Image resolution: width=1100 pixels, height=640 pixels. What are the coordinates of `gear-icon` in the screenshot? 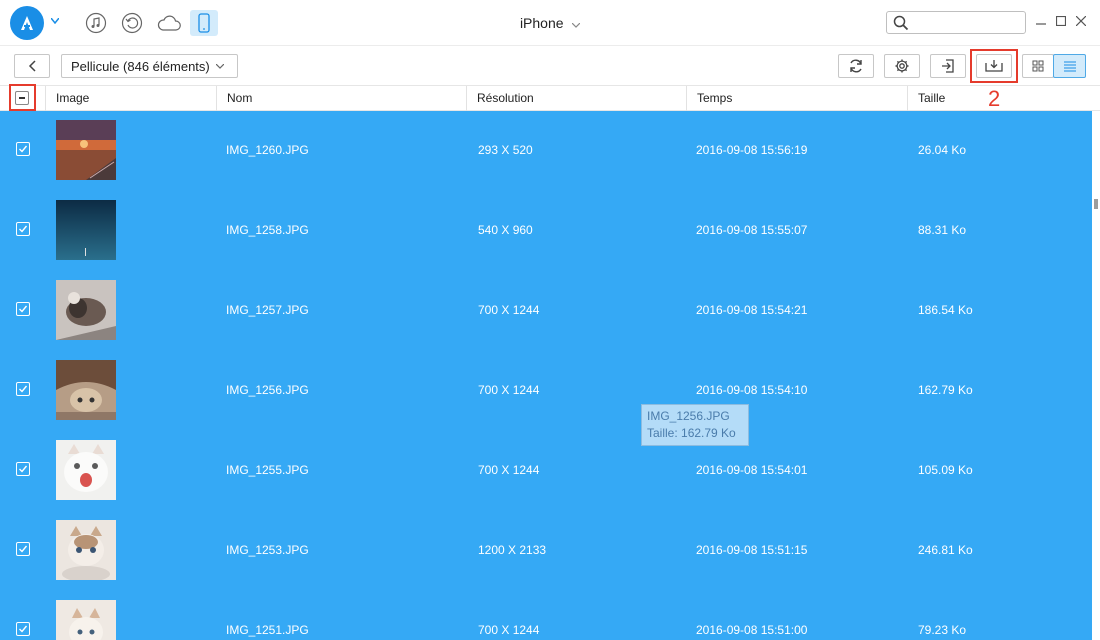 It's located at (902, 66).